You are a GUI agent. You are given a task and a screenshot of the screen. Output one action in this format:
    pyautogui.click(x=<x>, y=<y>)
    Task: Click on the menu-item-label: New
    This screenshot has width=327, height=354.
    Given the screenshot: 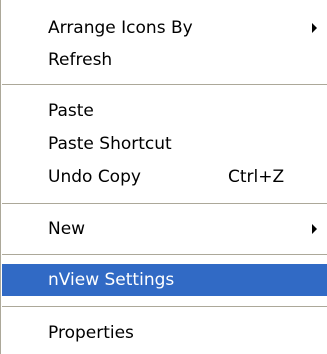 What is the action you would take?
    pyautogui.click(x=67, y=229)
    